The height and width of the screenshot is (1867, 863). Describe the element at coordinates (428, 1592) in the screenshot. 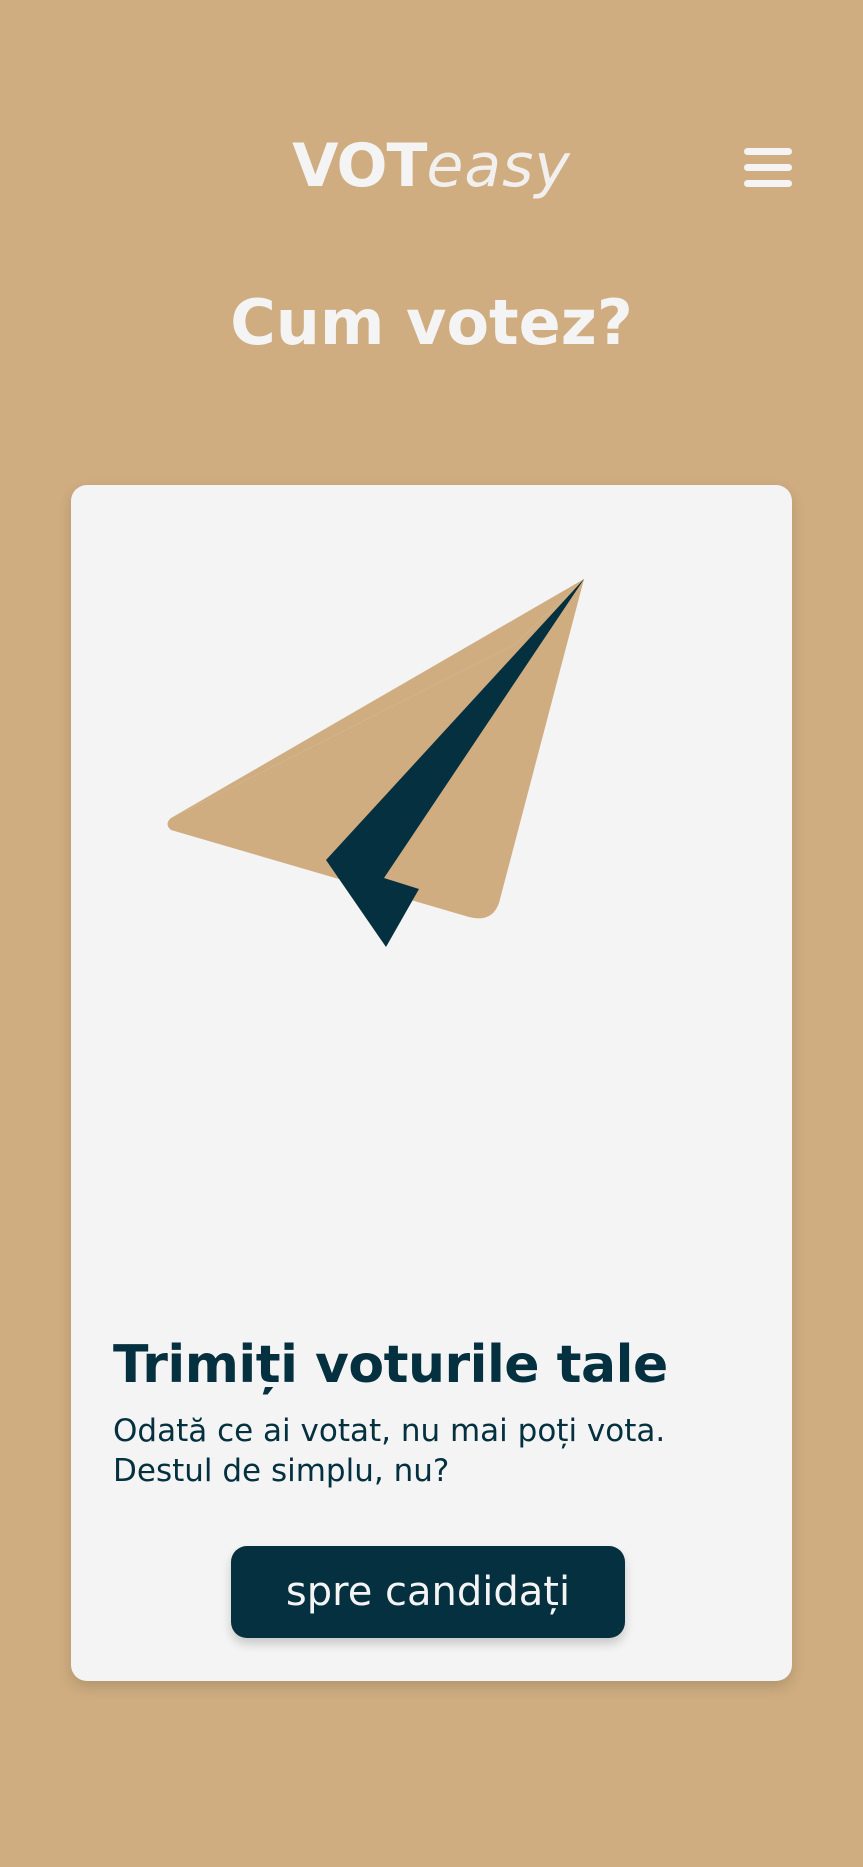

I see `to-candidates-button: spre candidați` at that location.